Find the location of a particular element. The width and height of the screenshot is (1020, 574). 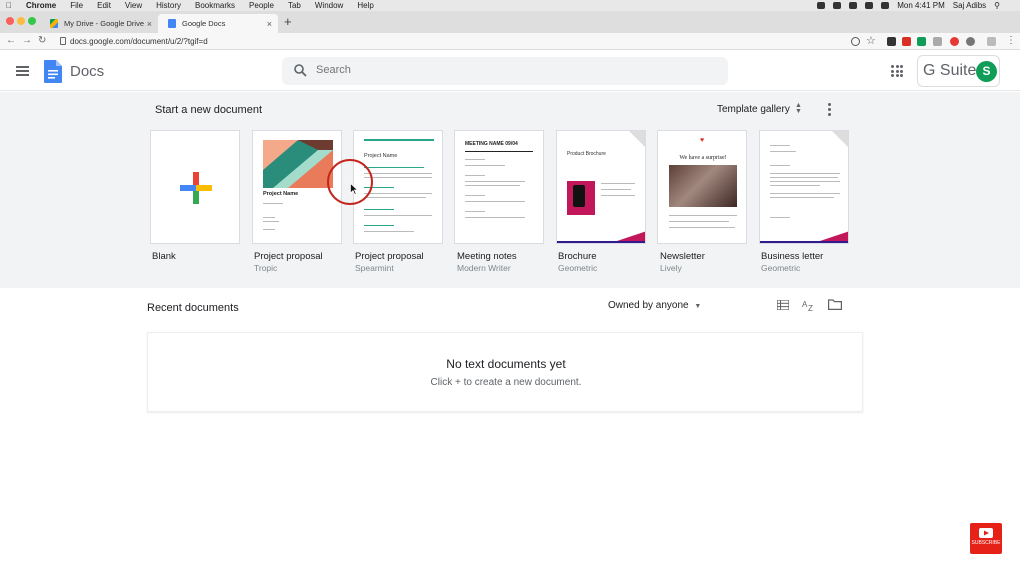

zoom-icon is located at coordinates (855, 41).